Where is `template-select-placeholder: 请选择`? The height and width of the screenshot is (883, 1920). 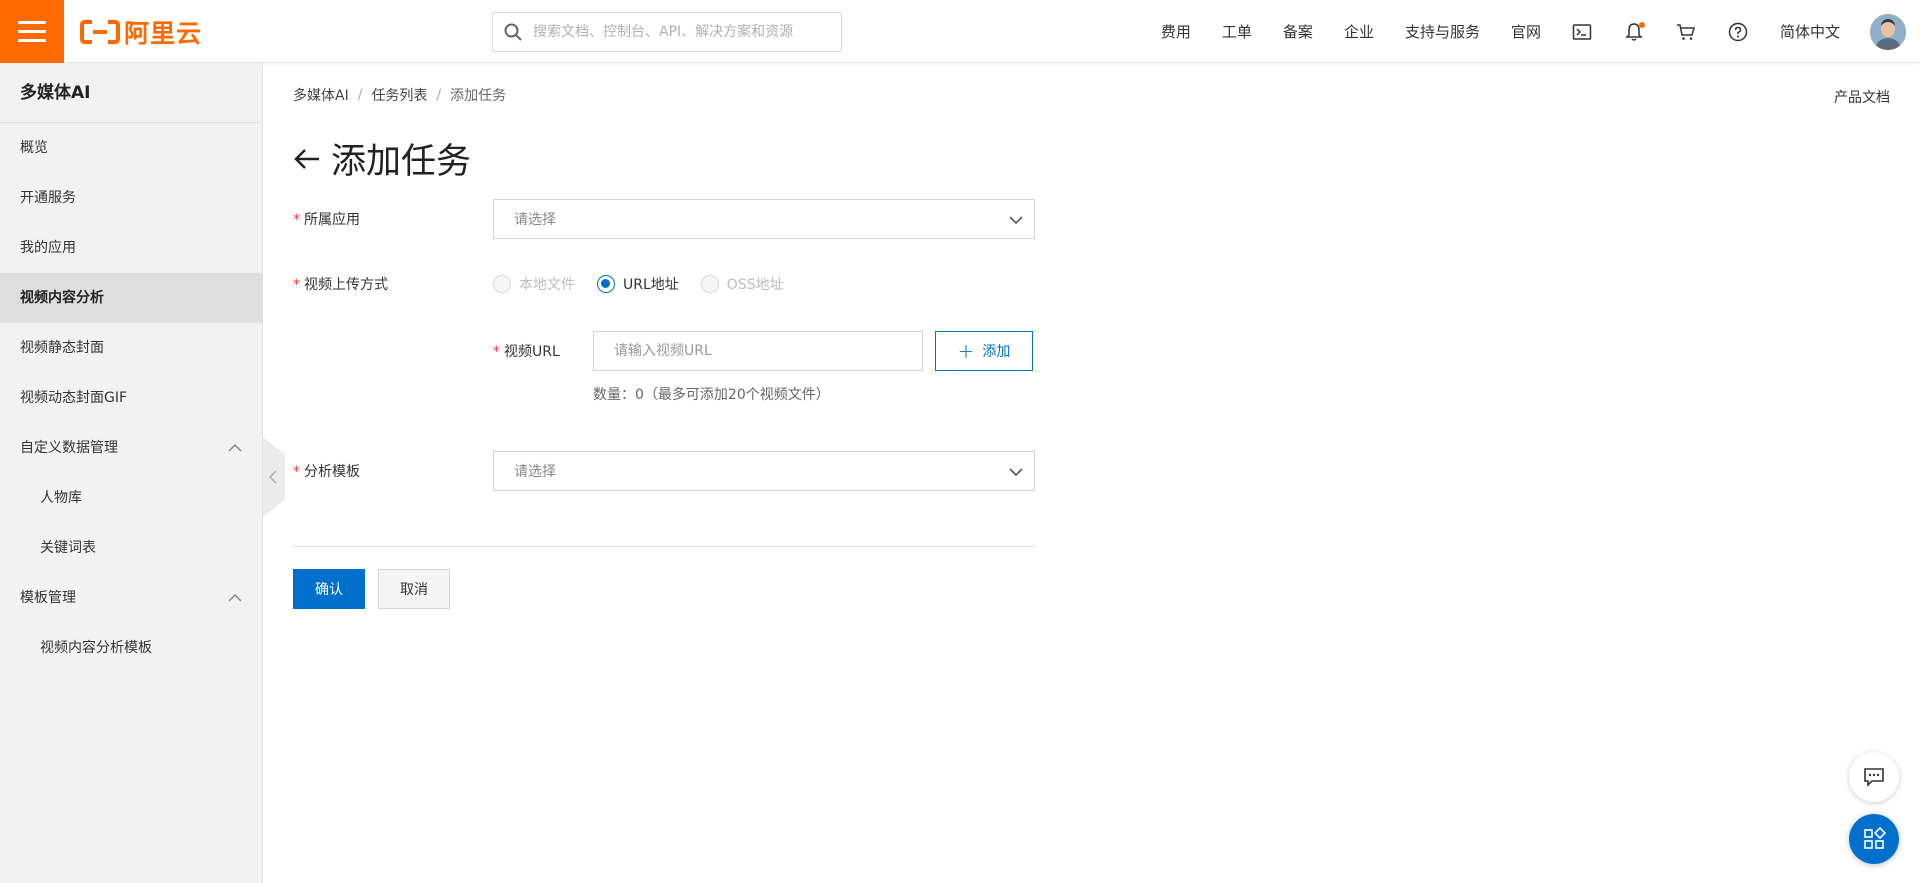
template-select-placeholder: 请选择 is located at coordinates (535, 472).